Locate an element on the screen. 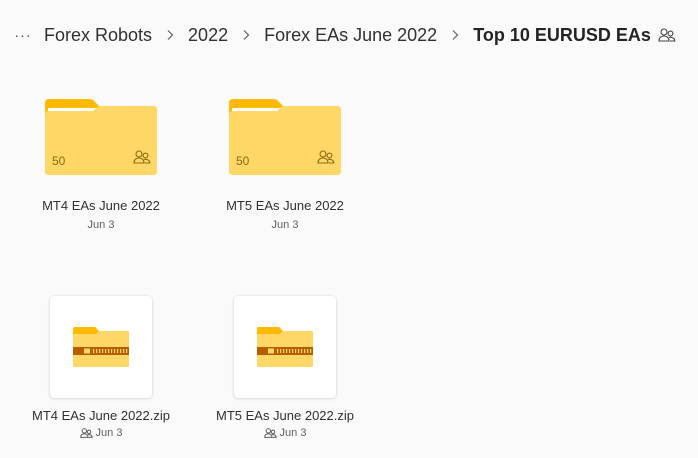  folder-tile-mt4: 50 MT4 EAs June 2022 Jun 3 is located at coordinates (101, 164).